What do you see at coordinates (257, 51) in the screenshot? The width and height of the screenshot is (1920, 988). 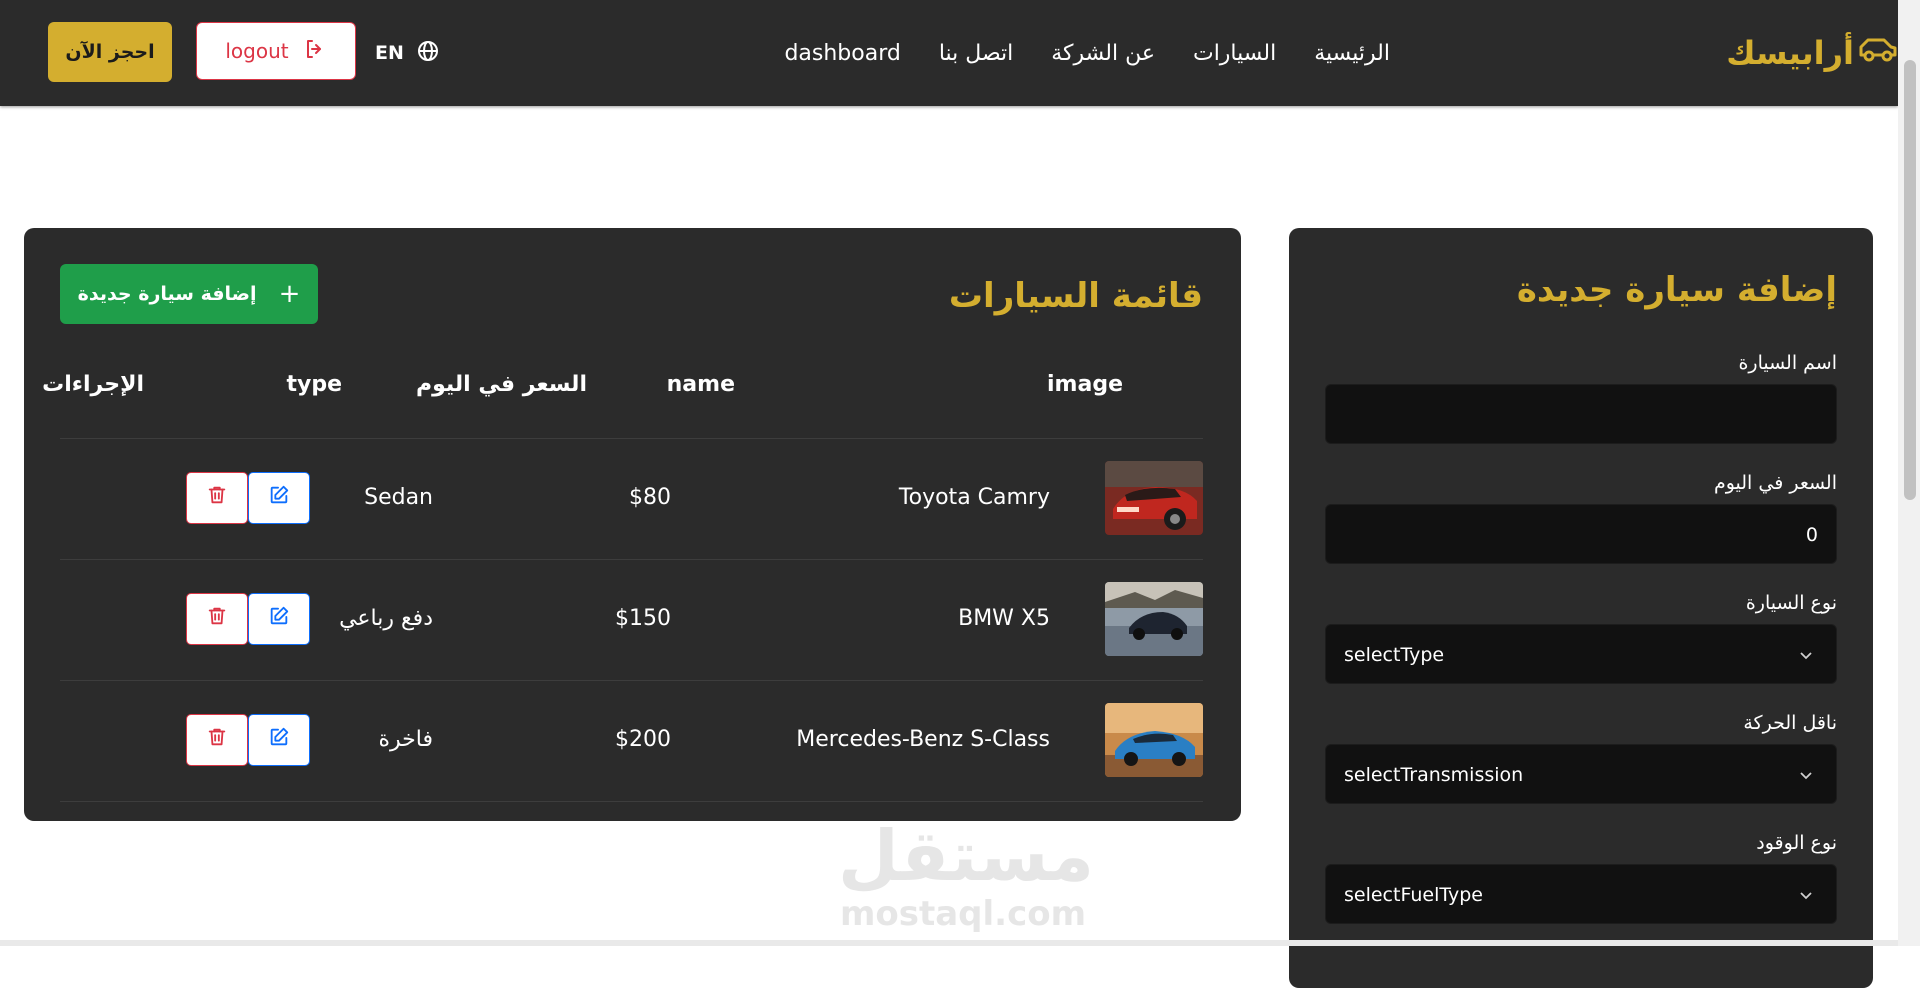 I see `logout-label: logout` at bounding box center [257, 51].